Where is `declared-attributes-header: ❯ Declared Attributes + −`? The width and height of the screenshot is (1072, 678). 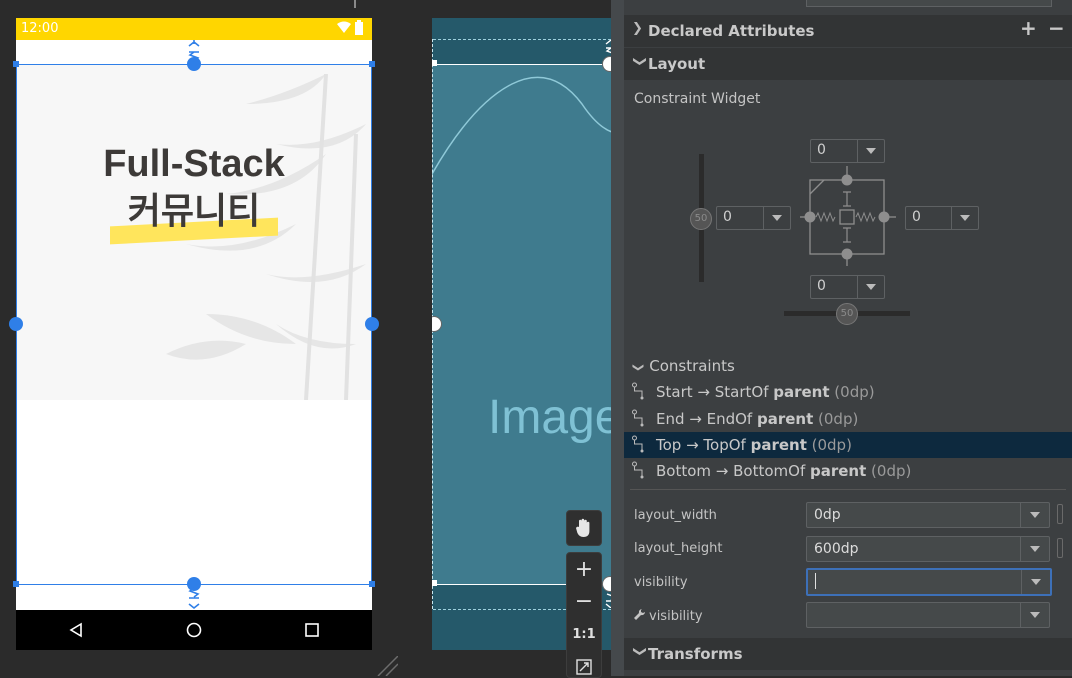
declared-attributes-header: ❯ Declared Attributes + − is located at coordinates (848, 31).